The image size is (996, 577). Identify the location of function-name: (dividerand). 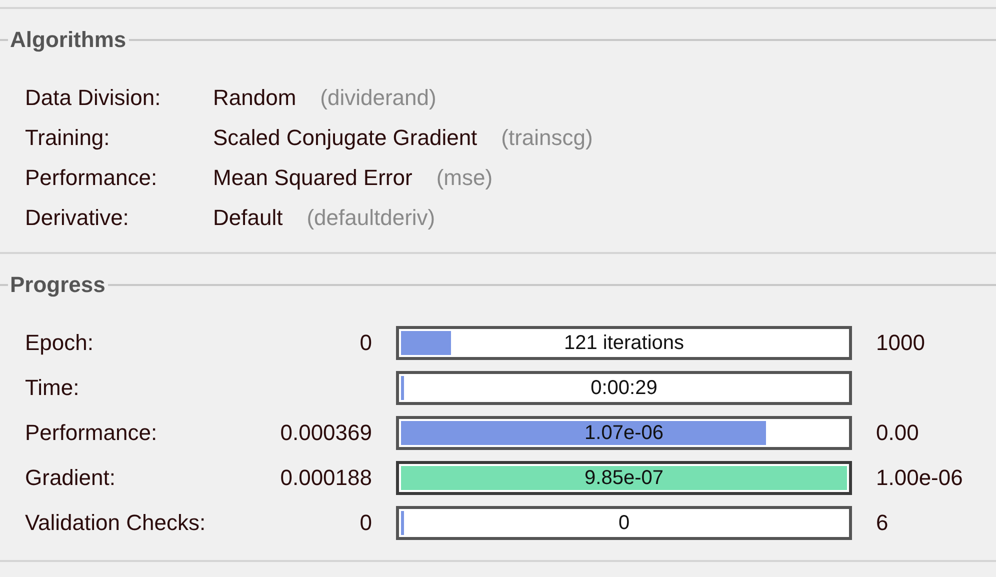
(378, 98).